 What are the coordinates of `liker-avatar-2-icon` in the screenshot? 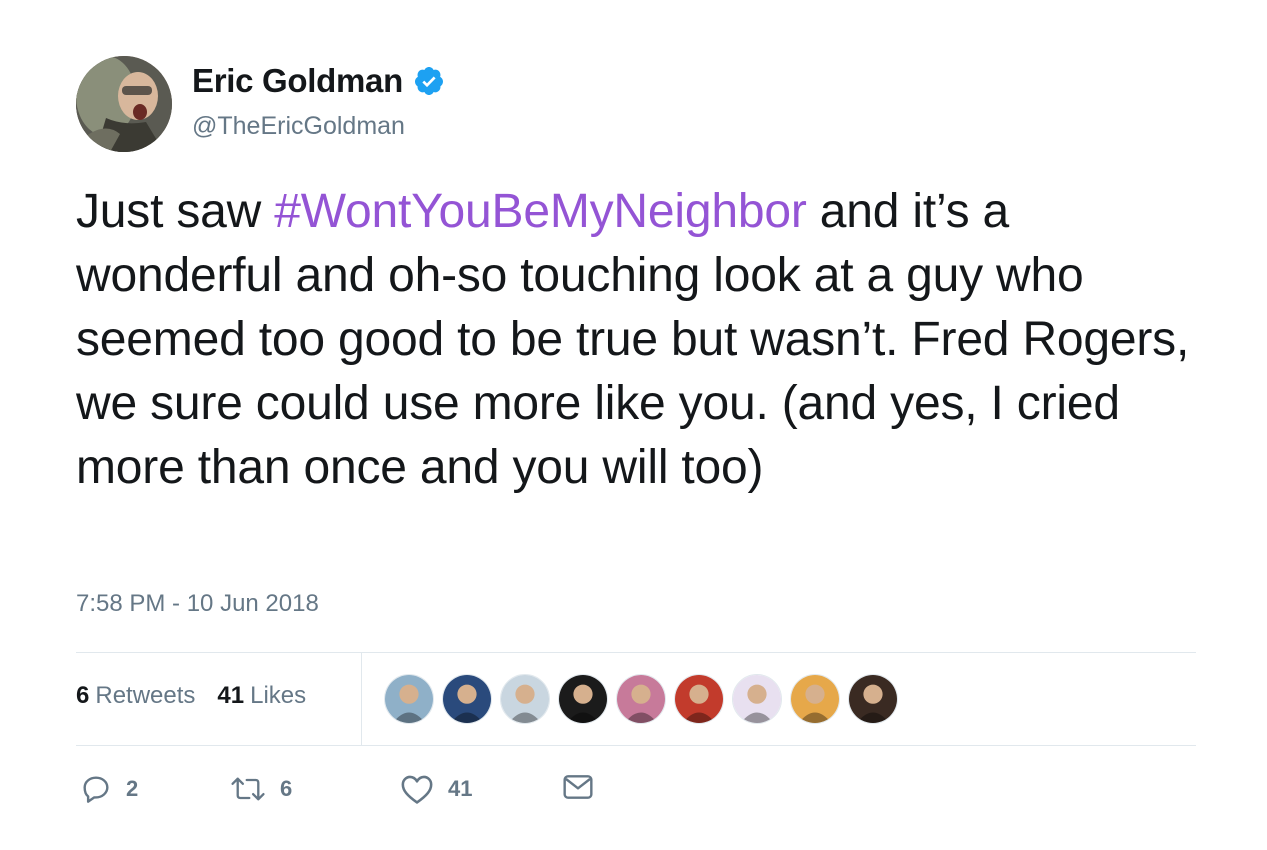 It's located at (467, 699).